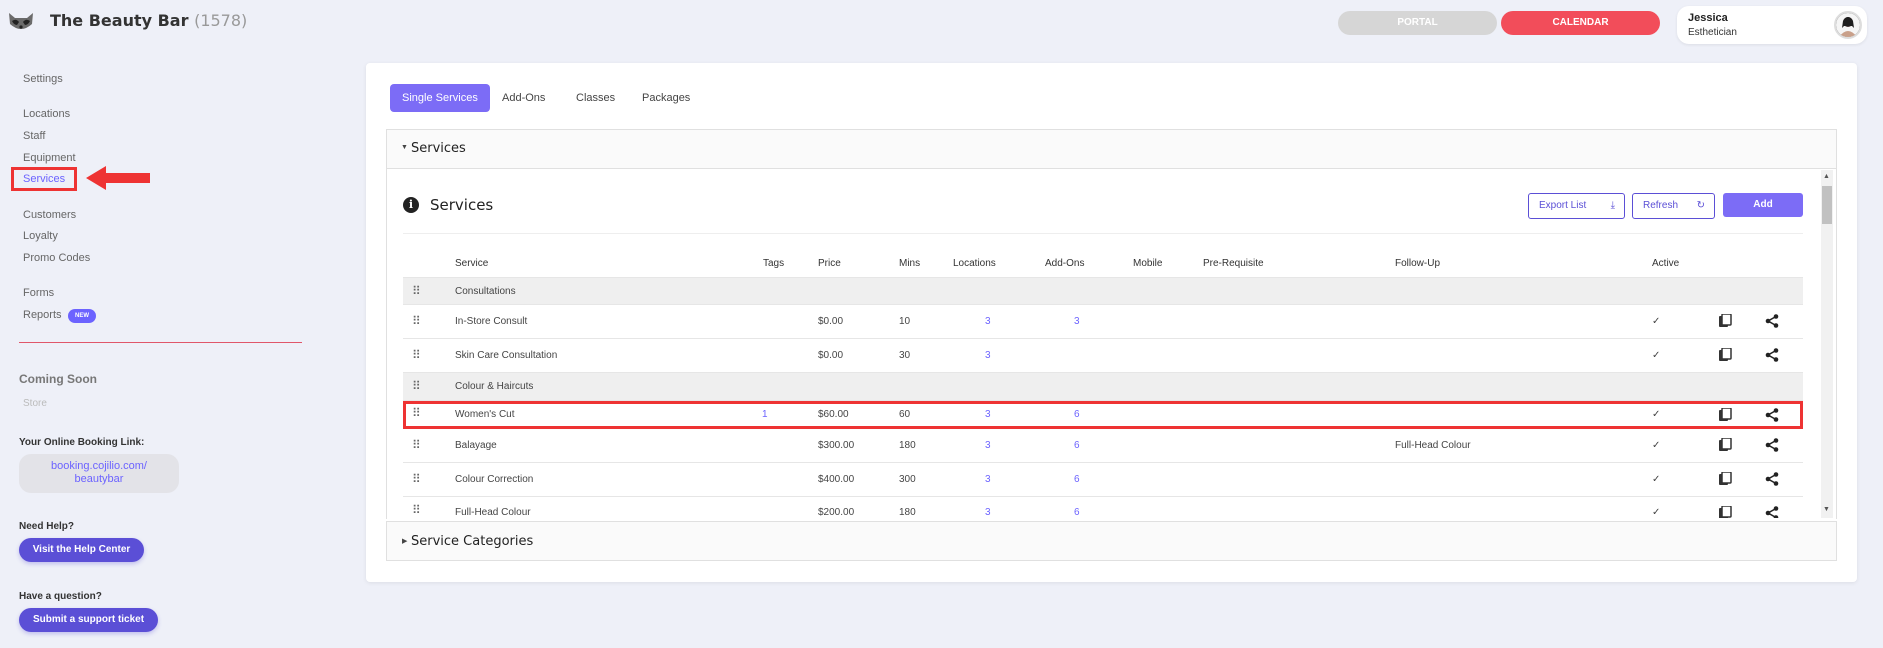  Describe the element at coordinates (506, 355) in the screenshot. I see `service-name: Skin Care Consultation` at that location.